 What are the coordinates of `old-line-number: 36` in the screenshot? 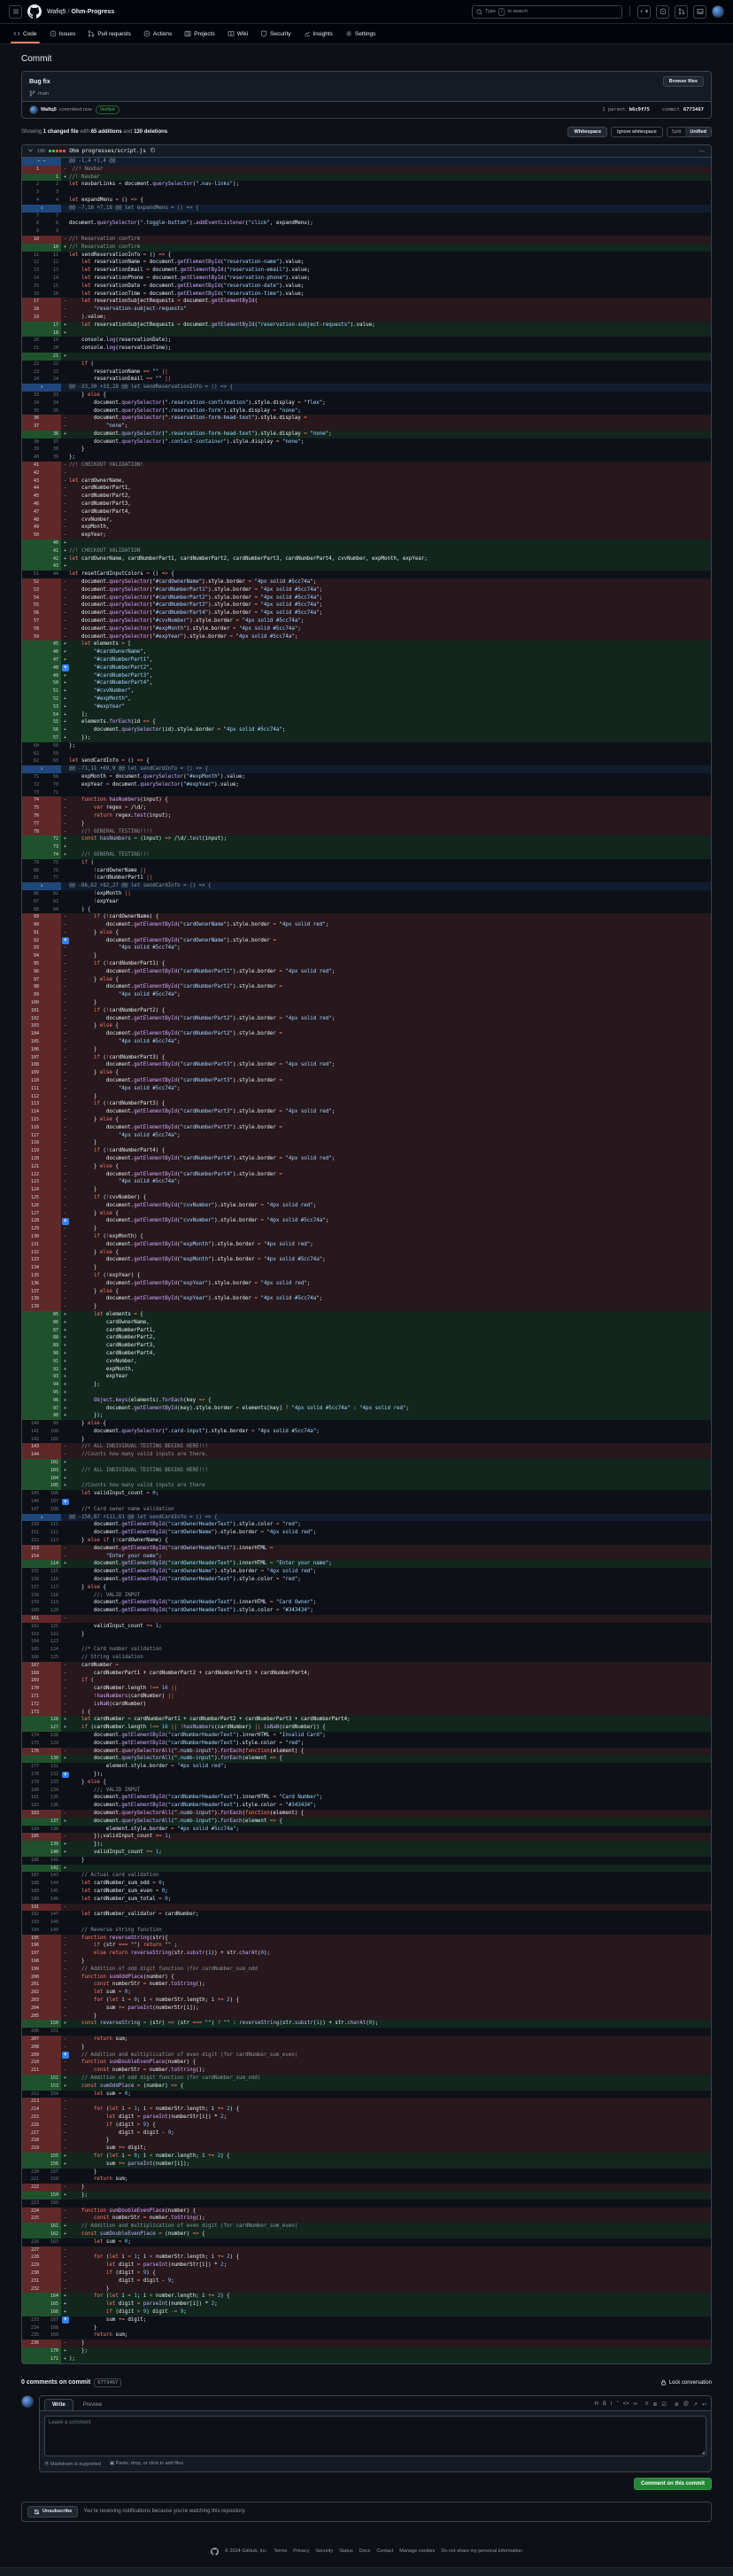 It's located at (32, 419).